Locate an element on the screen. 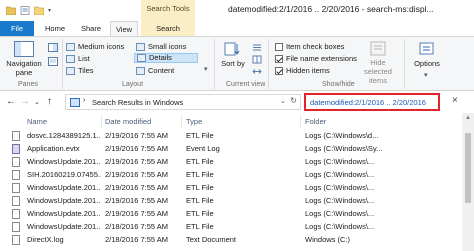  vertical-scrollbar: ▲ is located at coordinates (468, 182).